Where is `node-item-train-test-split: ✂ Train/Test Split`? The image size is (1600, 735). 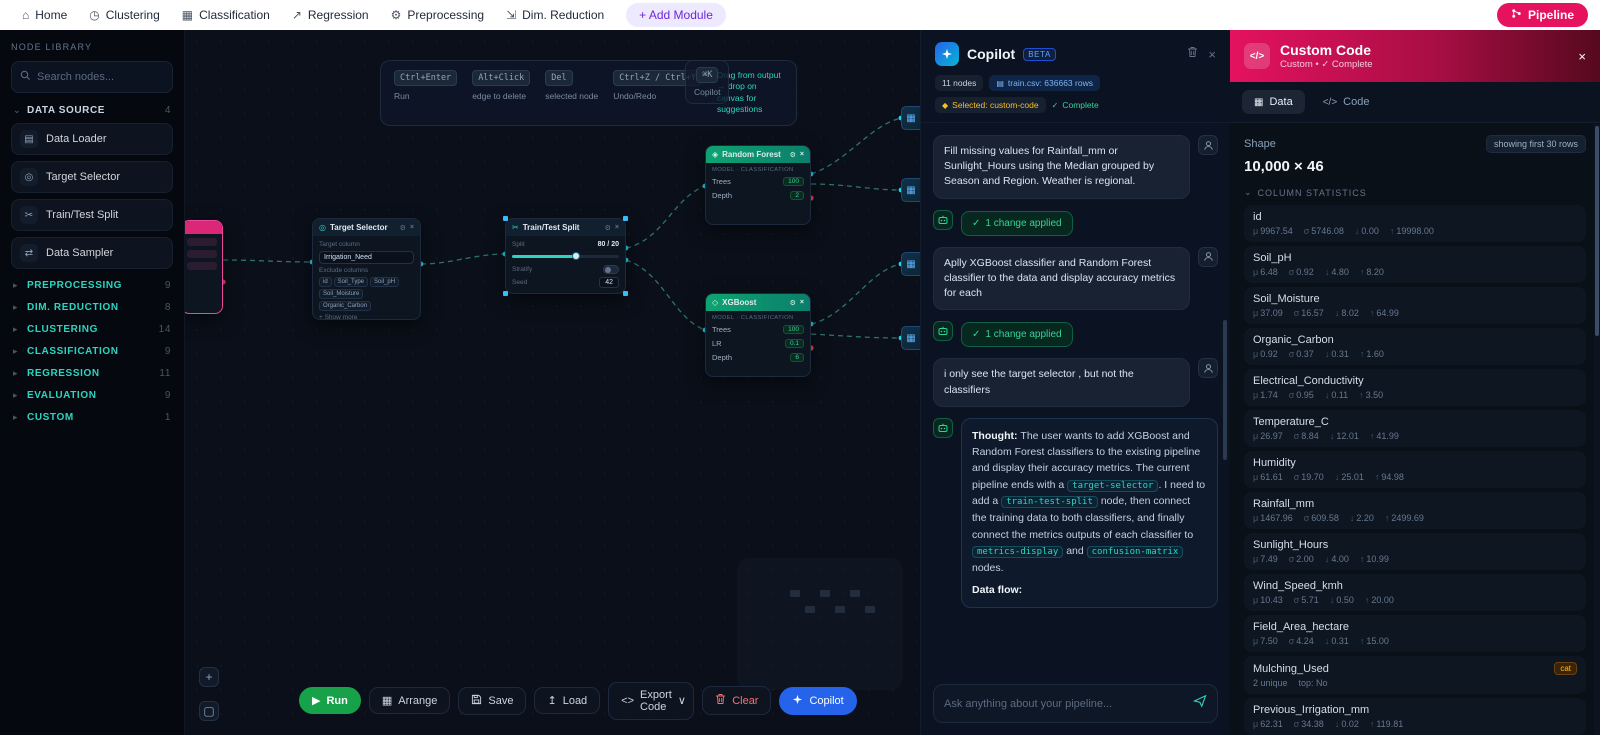 node-item-train-test-split: ✂ Train/Test Split is located at coordinates (92, 215).